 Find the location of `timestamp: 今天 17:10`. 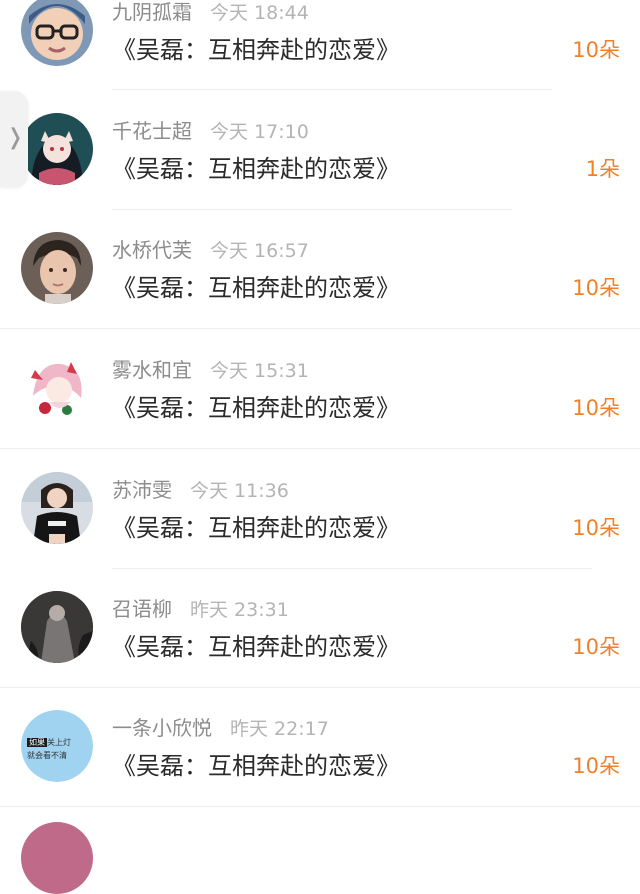

timestamp: 今天 17:10 is located at coordinates (259, 132).